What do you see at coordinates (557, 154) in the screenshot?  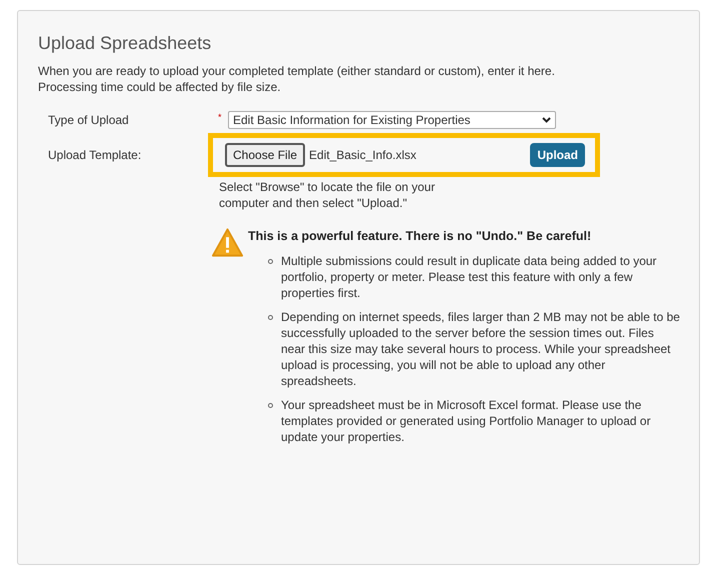 I see `upload-button: Upload` at bounding box center [557, 154].